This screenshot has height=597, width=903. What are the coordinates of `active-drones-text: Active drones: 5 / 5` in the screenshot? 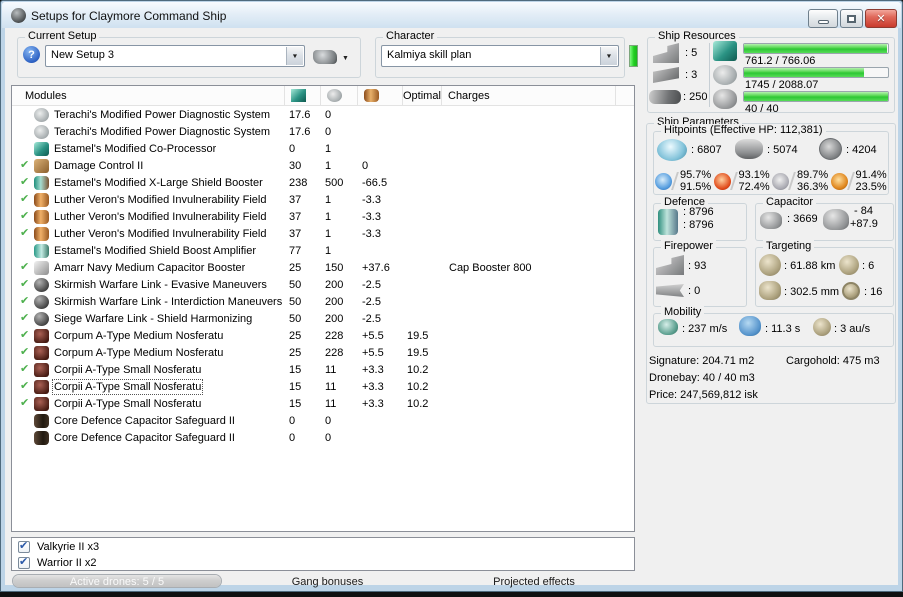 It's located at (117, 582).